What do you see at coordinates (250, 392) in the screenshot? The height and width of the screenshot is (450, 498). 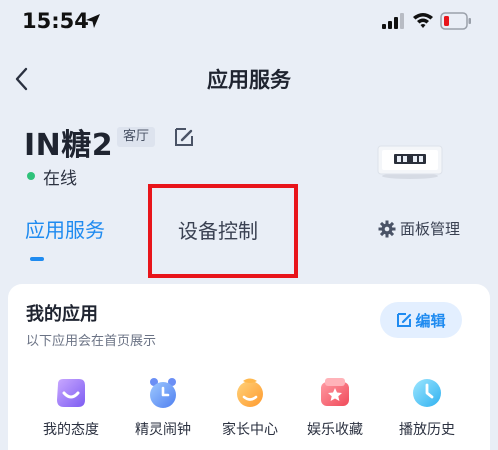 I see `parent-center-icon` at bounding box center [250, 392].